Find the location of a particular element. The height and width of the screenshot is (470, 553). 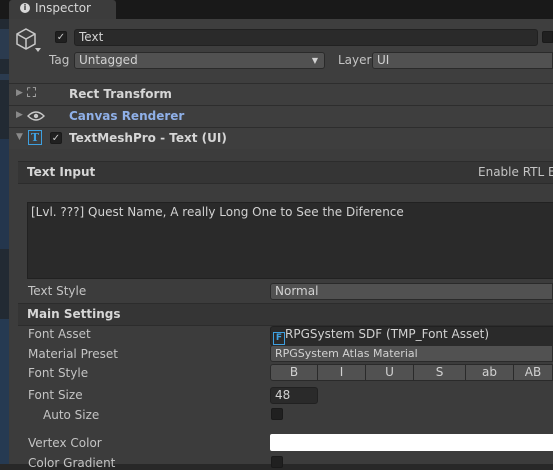

text-input-label: Text Input is located at coordinates (61, 172).